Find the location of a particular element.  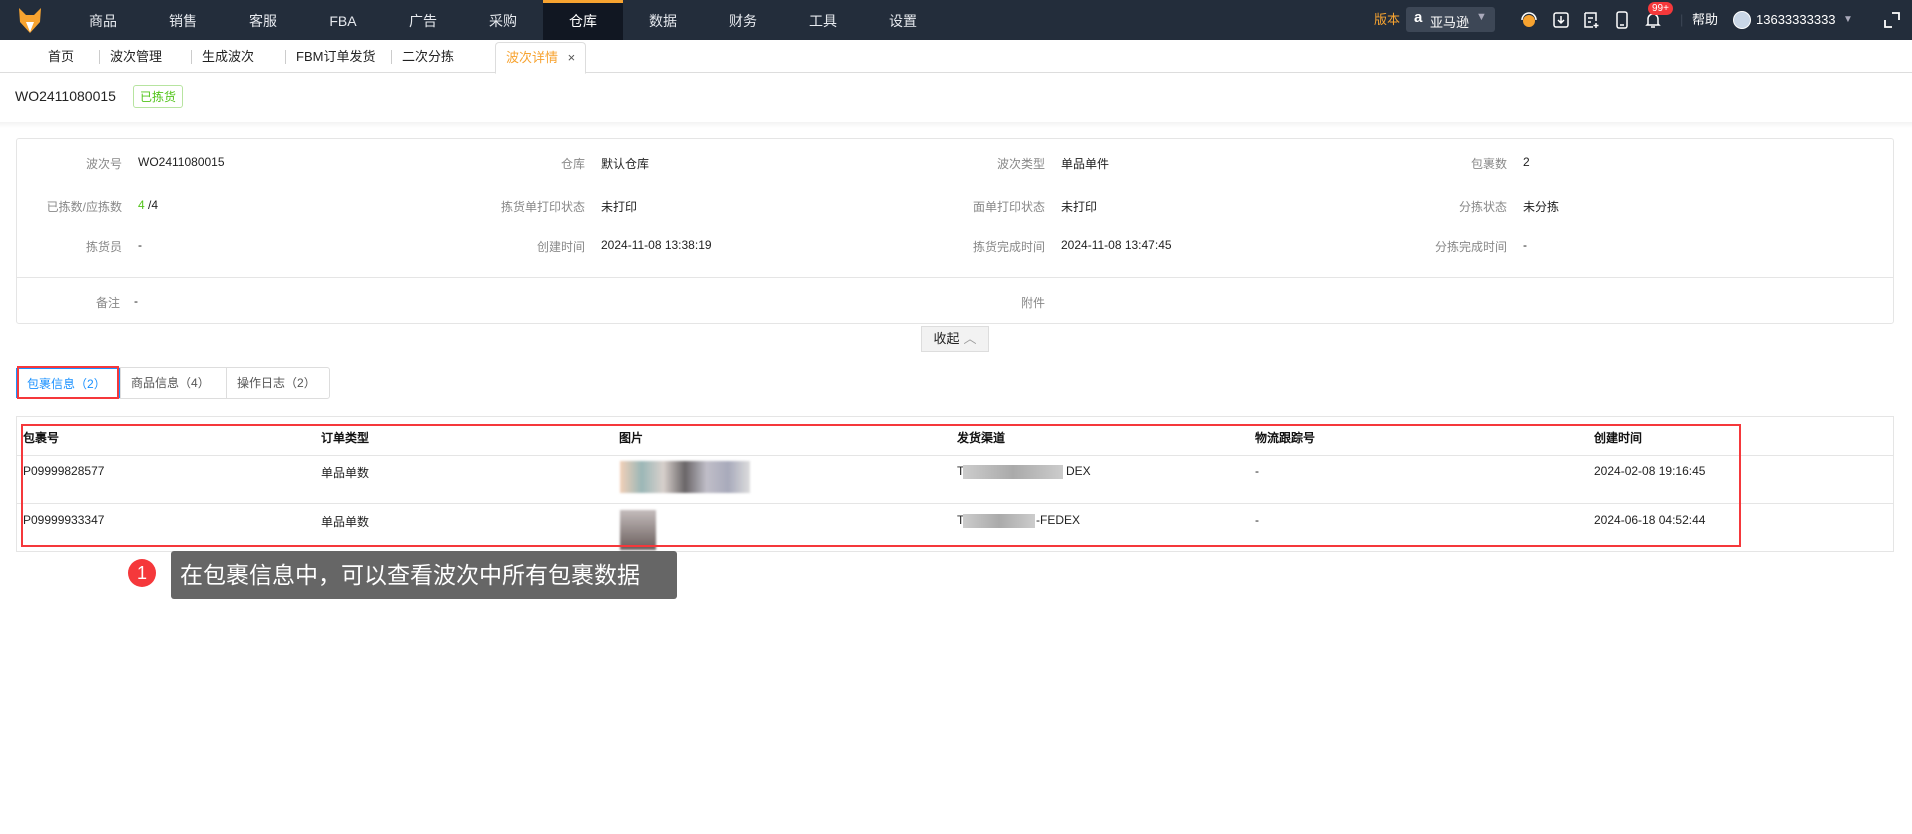

mobile-icon is located at coordinates (1622, 20).